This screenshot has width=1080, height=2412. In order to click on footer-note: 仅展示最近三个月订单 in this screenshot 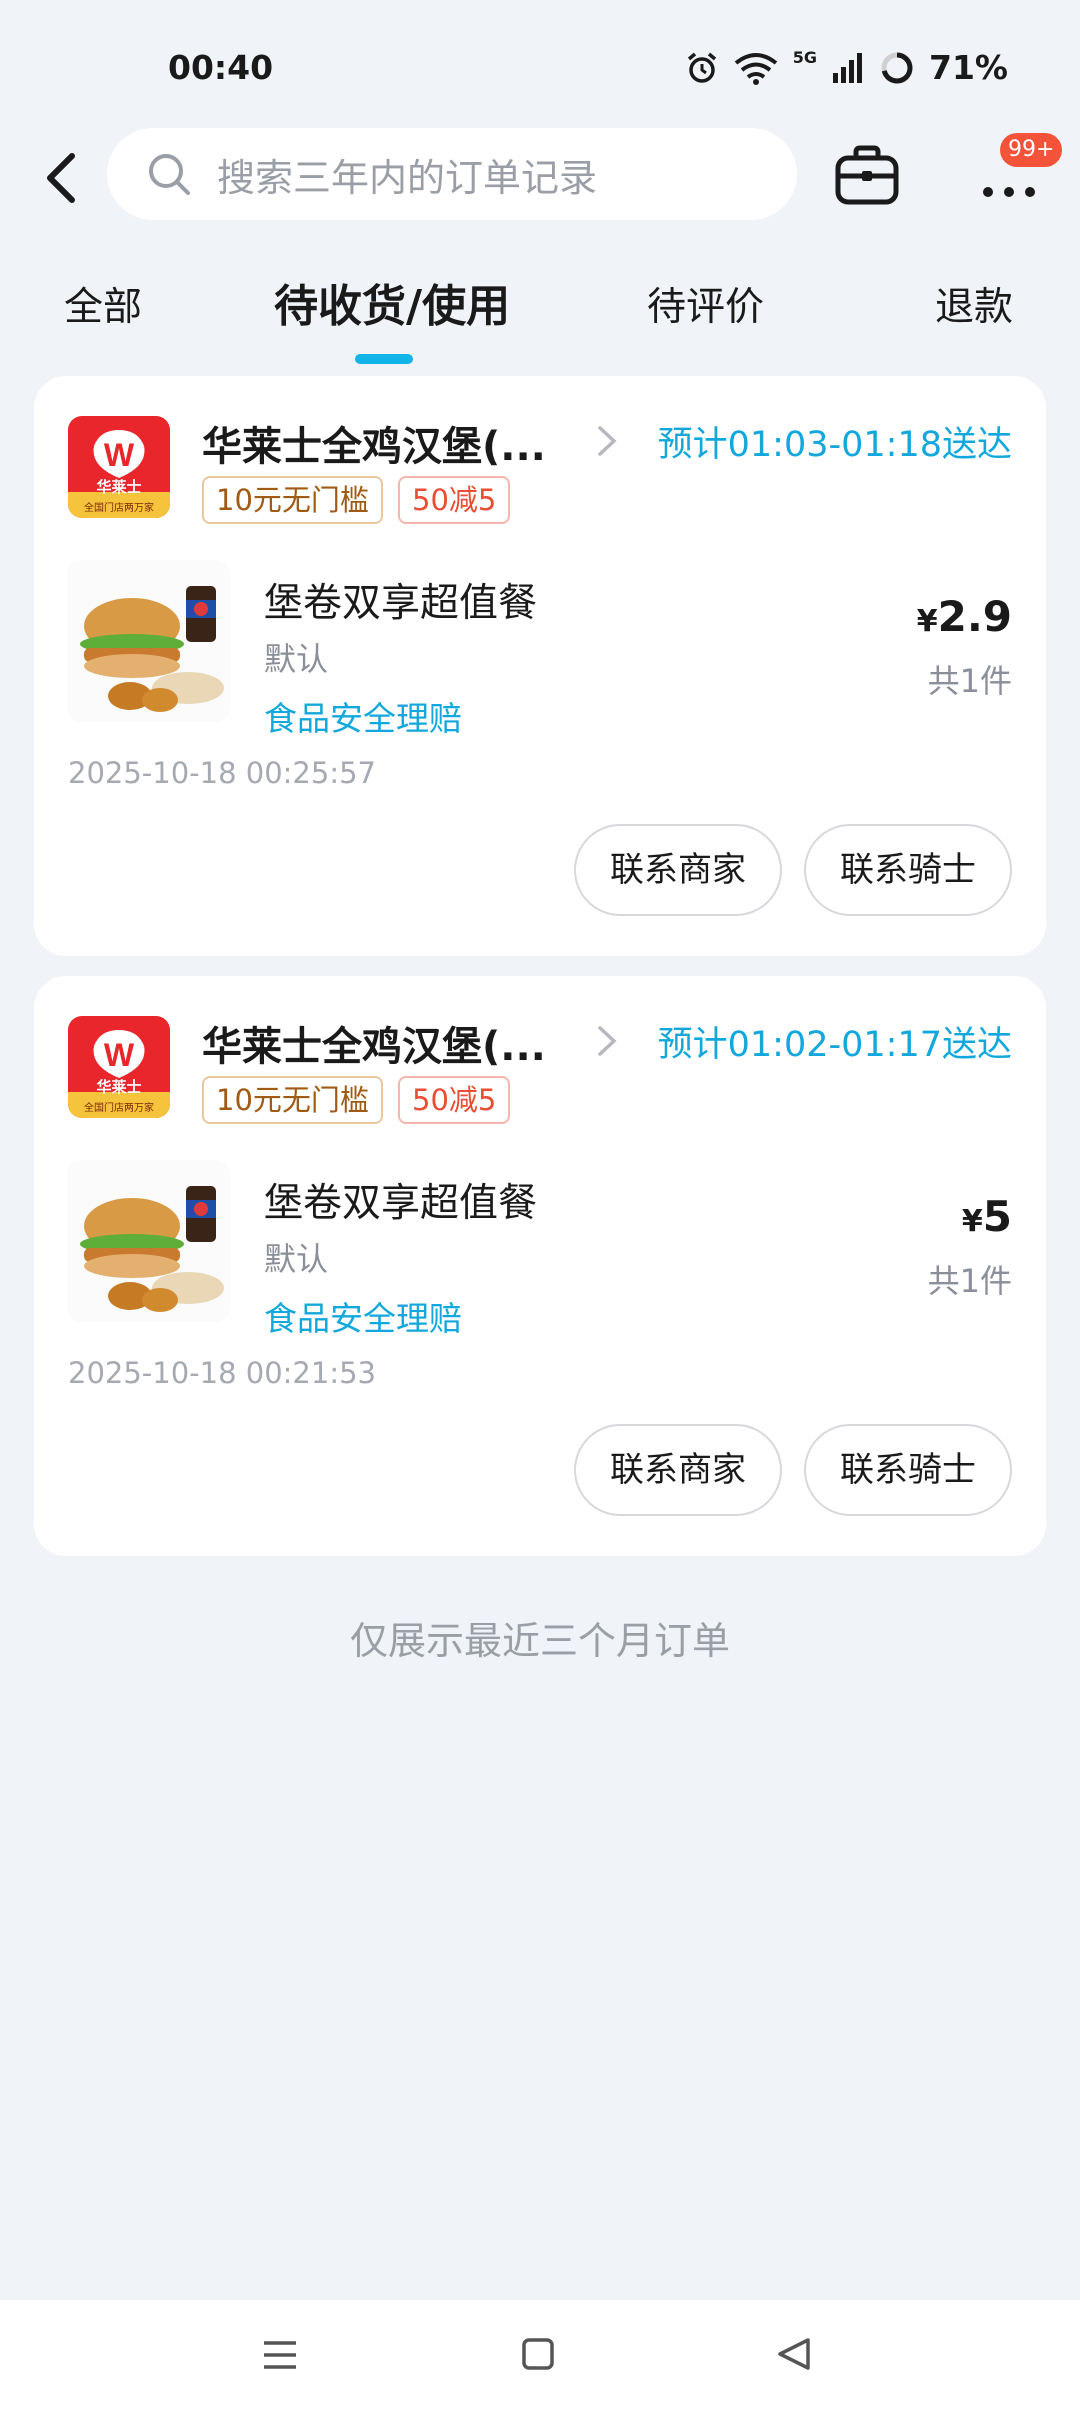, I will do `click(539, 1641)`.